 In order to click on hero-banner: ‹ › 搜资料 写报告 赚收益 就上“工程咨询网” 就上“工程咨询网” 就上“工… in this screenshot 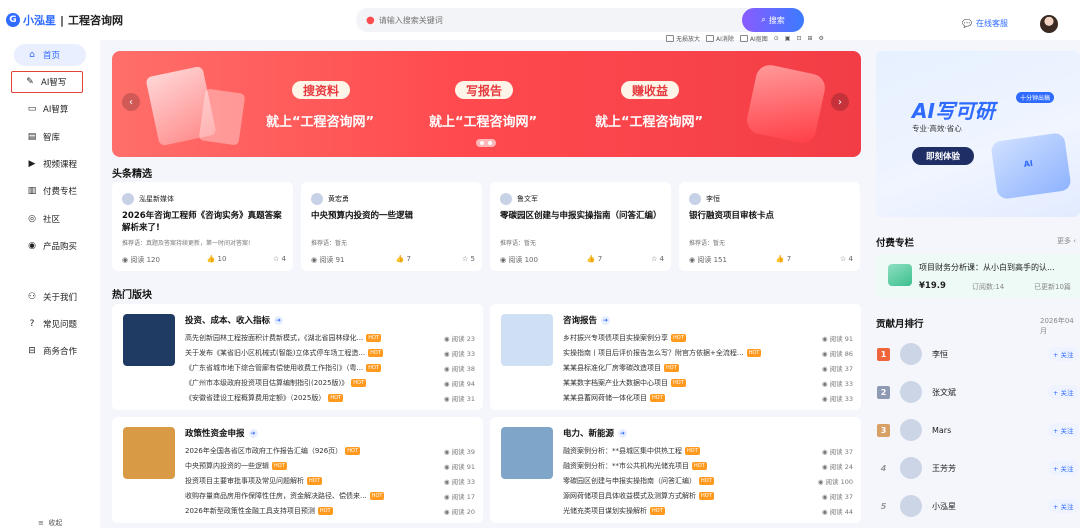, I will do `click(486, 104)`.